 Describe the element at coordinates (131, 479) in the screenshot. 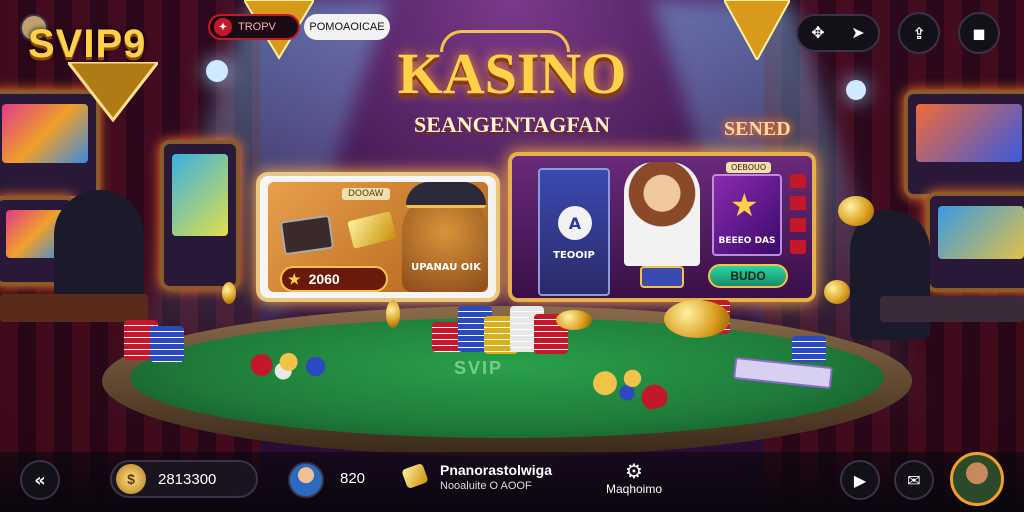

I see `gold-bag-icon: $` at that location.